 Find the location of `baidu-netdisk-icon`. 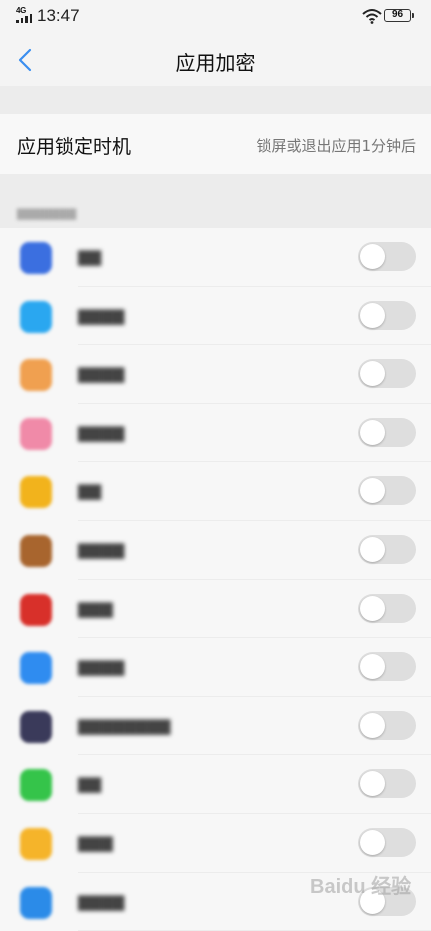

baidu-netdisk-icon is located at coordinates (36, 375).